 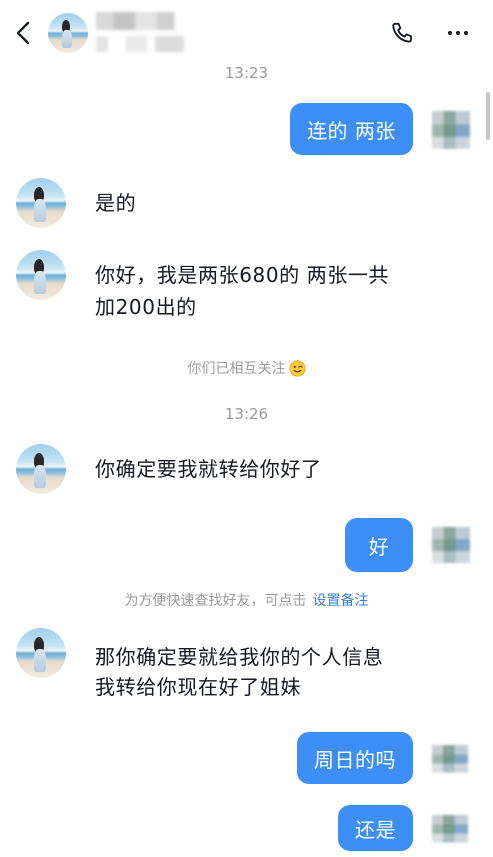 I want to click on timestamp: 13:26, so click(x=246, y=414).